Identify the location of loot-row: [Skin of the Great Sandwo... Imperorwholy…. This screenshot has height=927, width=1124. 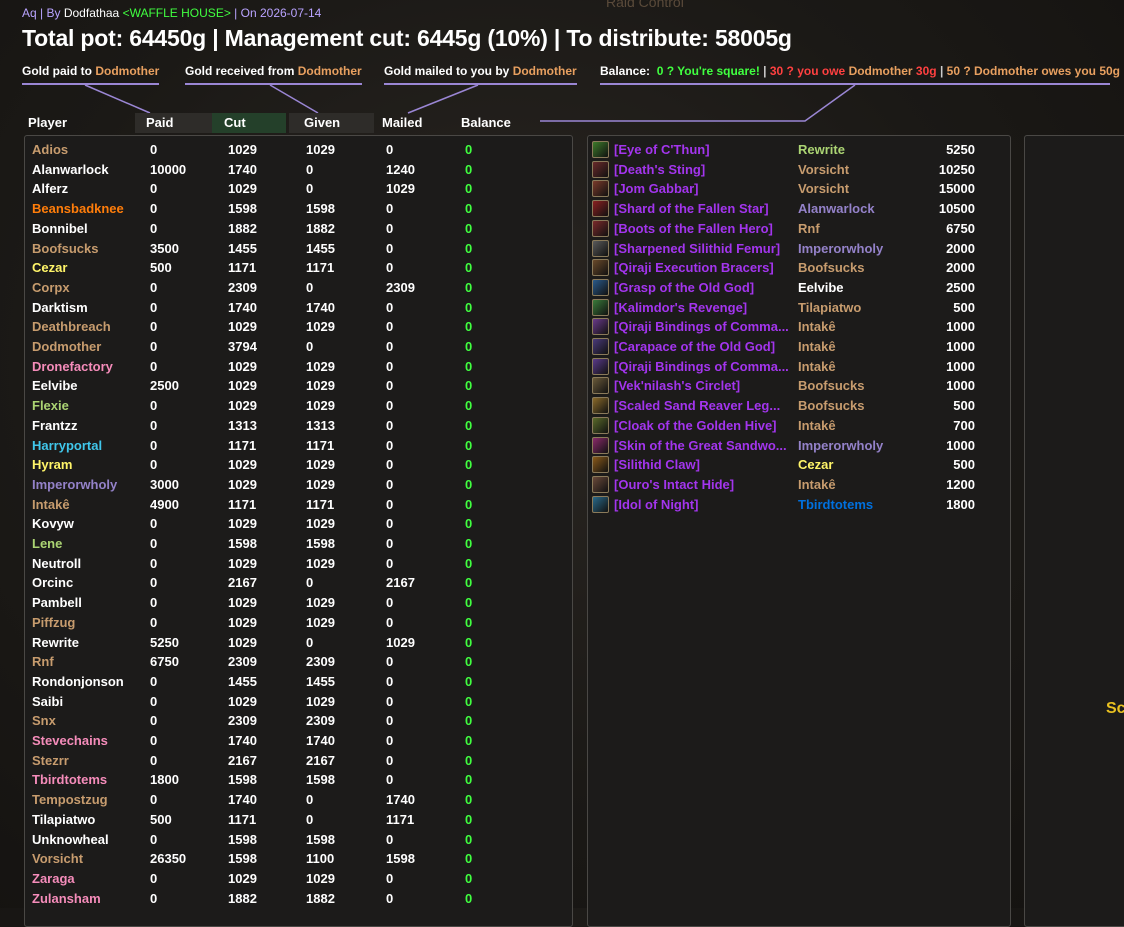
(795, 445).